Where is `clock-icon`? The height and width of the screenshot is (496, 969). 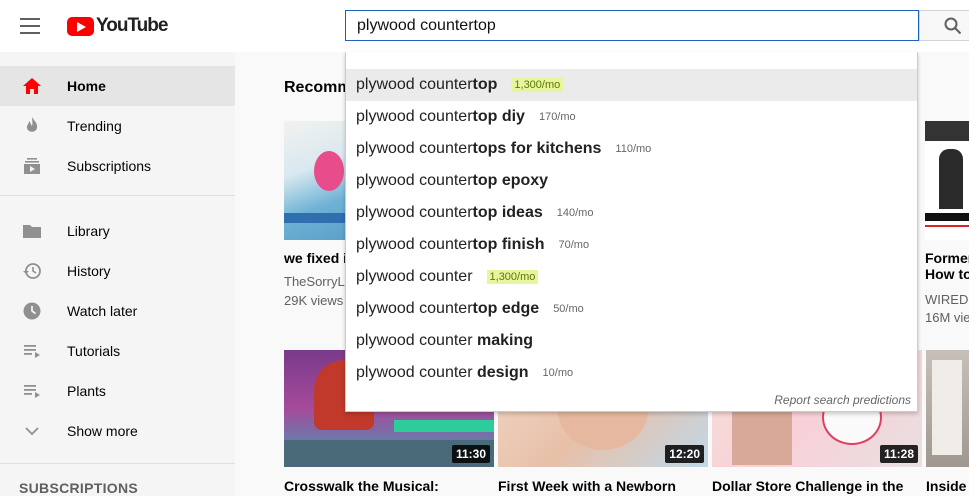 clock-icon is located at coordinates (32, 311).